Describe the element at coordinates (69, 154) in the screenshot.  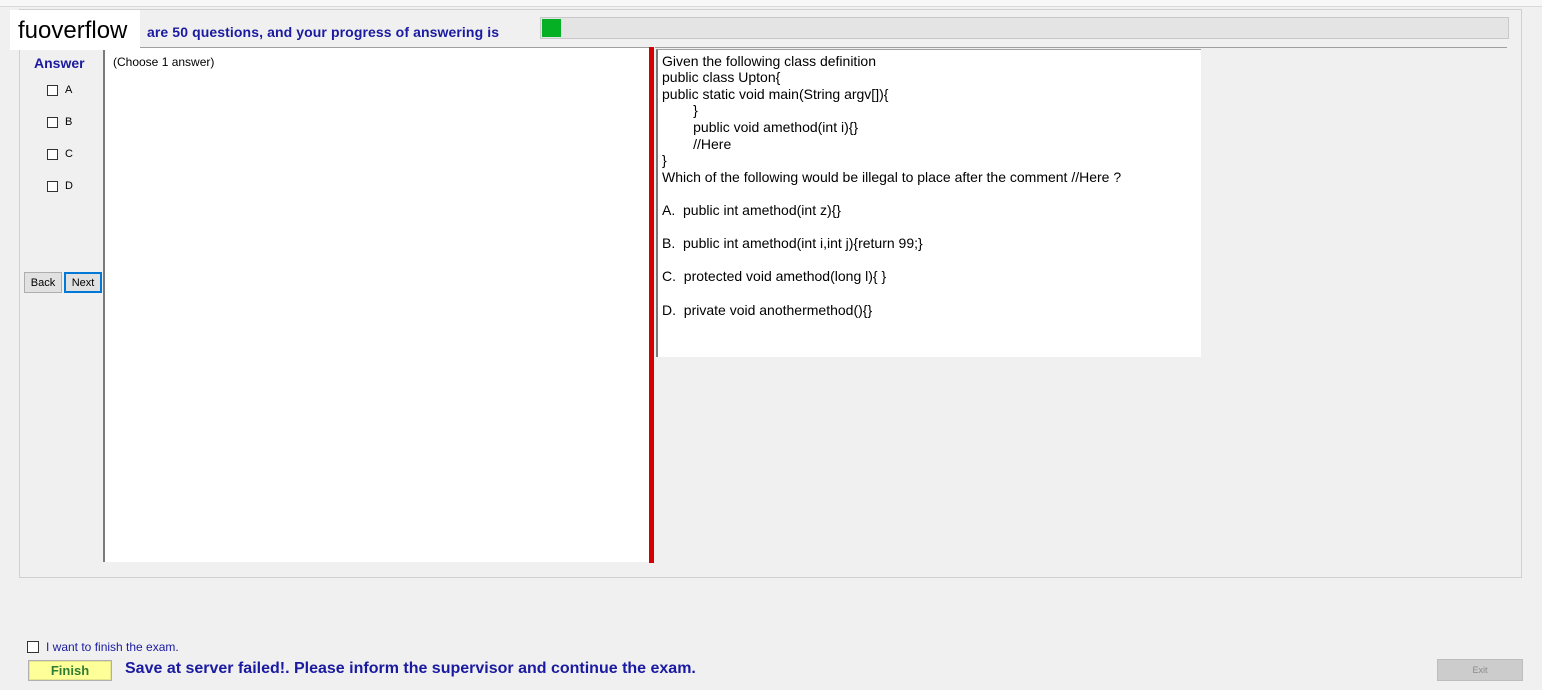
I see `option-c-label: C` at that location.